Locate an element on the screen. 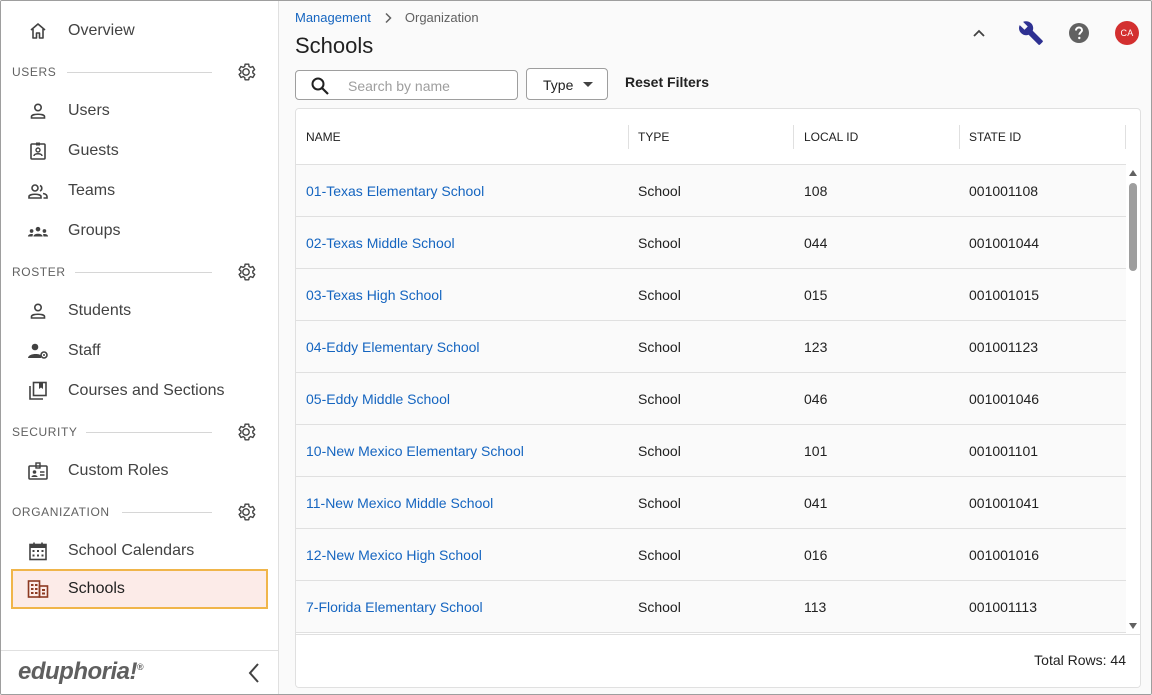  people-icon is located at coordinates (38, 191).